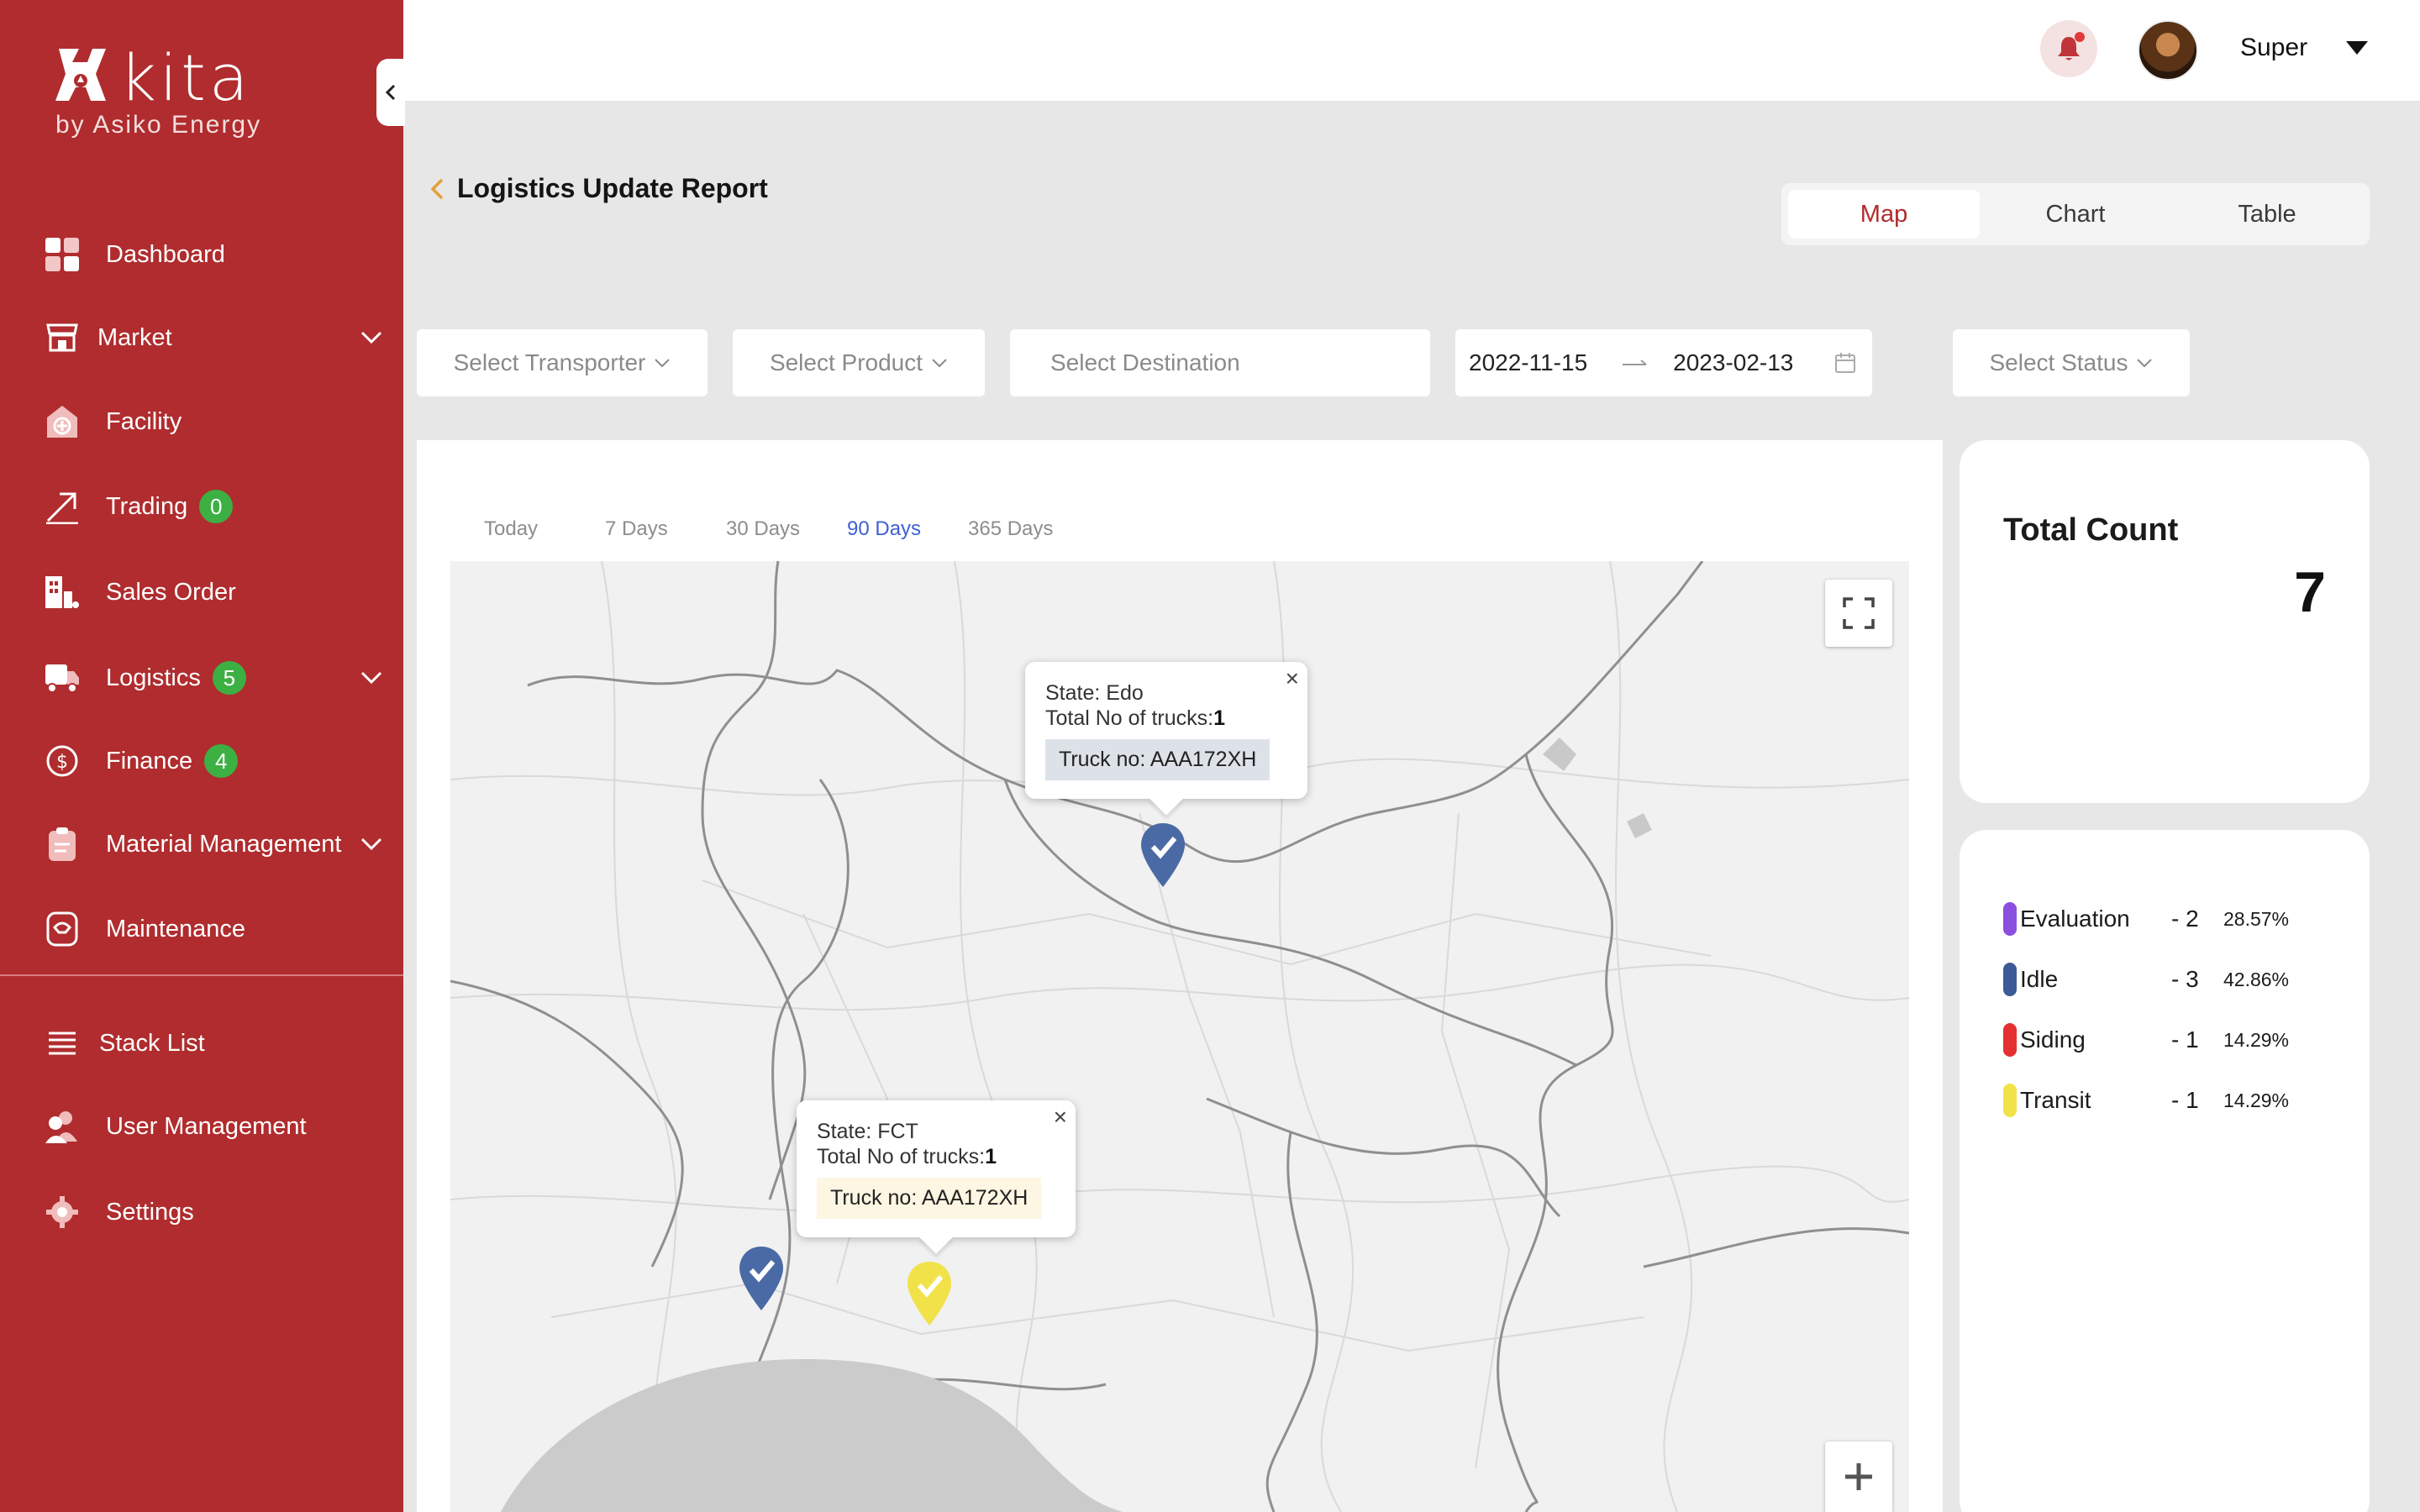 This screenshot has width=2420, height=1512. What do you see at coordinates (202, 421) in the screenshot?
I see `sidebar-item-facility: Facility` at bounding box center [202, 421].